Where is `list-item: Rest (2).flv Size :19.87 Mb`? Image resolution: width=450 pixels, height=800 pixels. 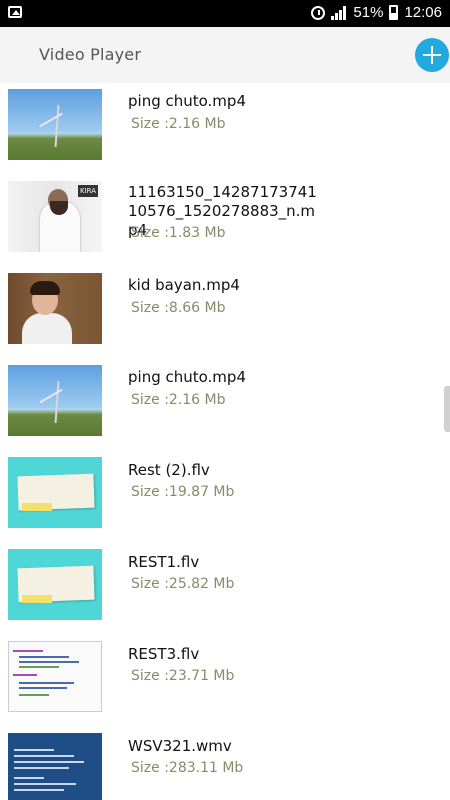
list-item: Rest (2).flv Size :19.87 Mb is located at coordinates (225, 497).